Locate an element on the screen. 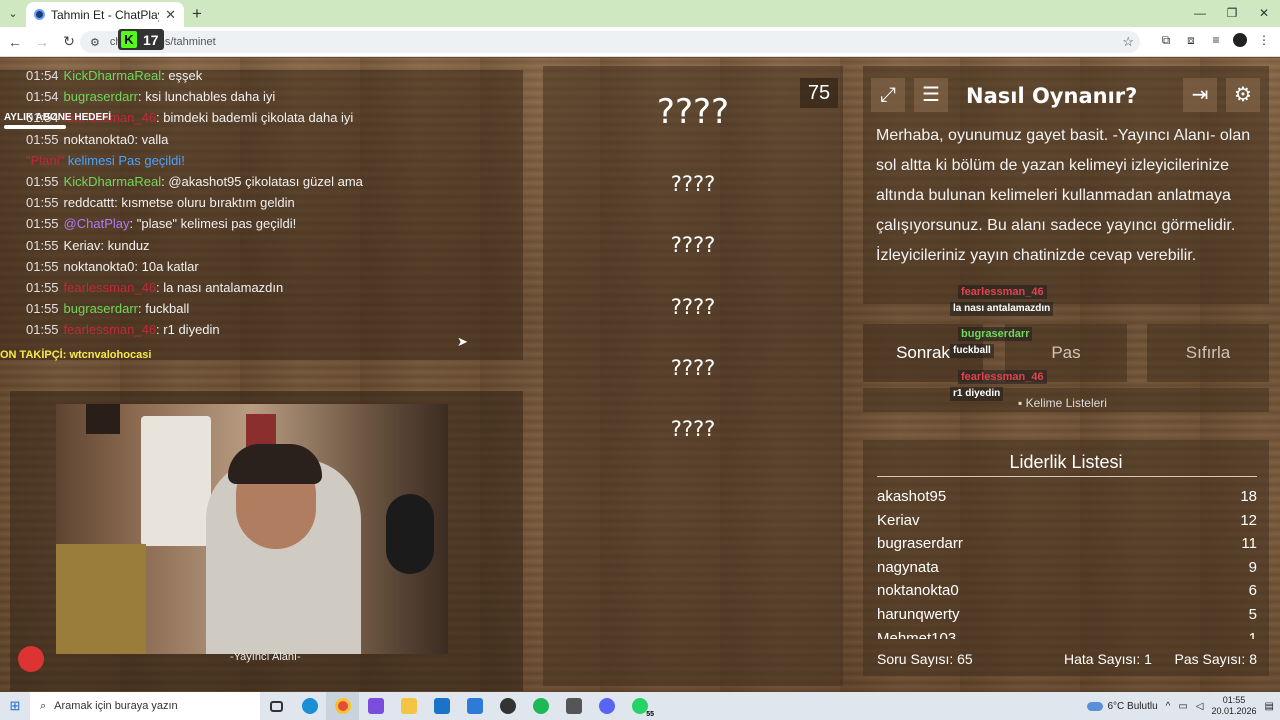 This screenshot has height=720, width=1280. notifications-icon: ▤ is located at coordinates (1269, 706).